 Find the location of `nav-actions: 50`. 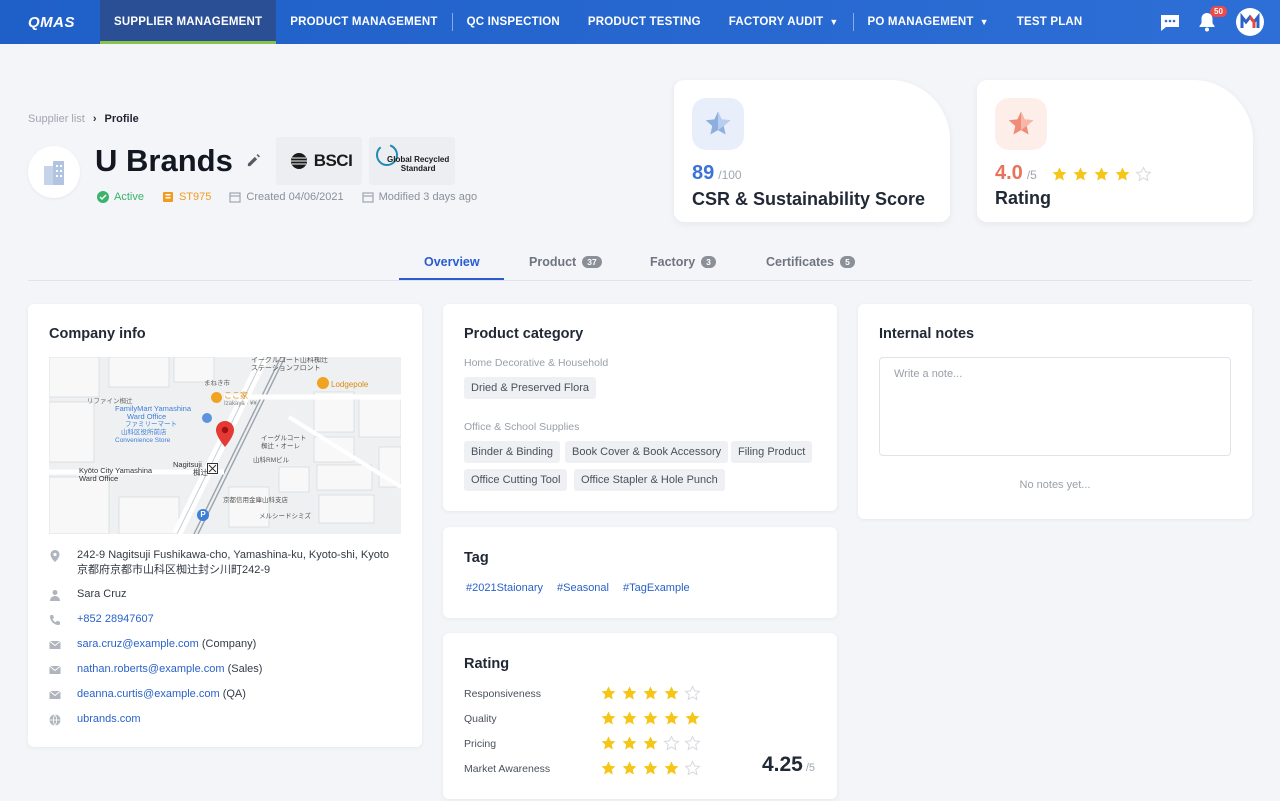

nav-actions: 50 is located at coordinates (1212, 22).